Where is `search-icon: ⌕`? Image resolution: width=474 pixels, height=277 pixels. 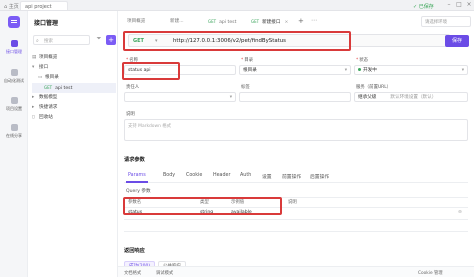
search-icon: ⌕ is located at coordinates (37, 41).